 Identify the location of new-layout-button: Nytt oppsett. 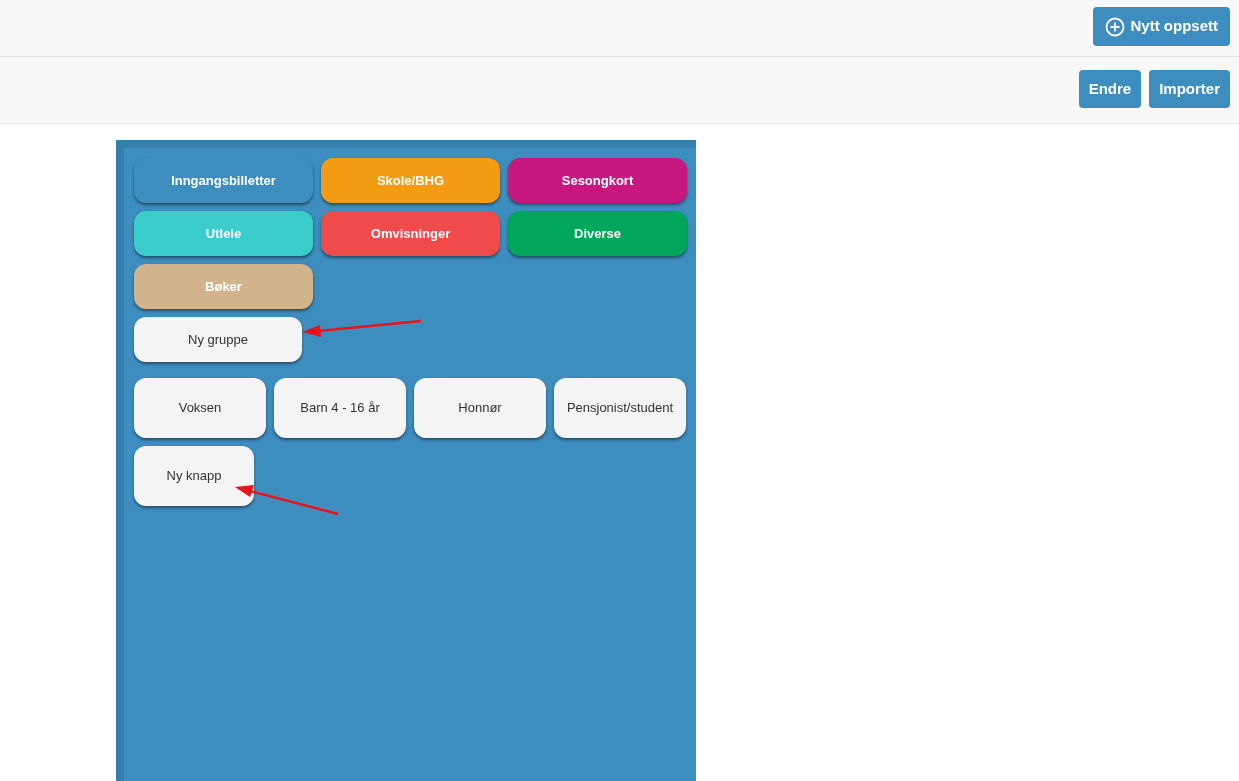
(1161, 26).